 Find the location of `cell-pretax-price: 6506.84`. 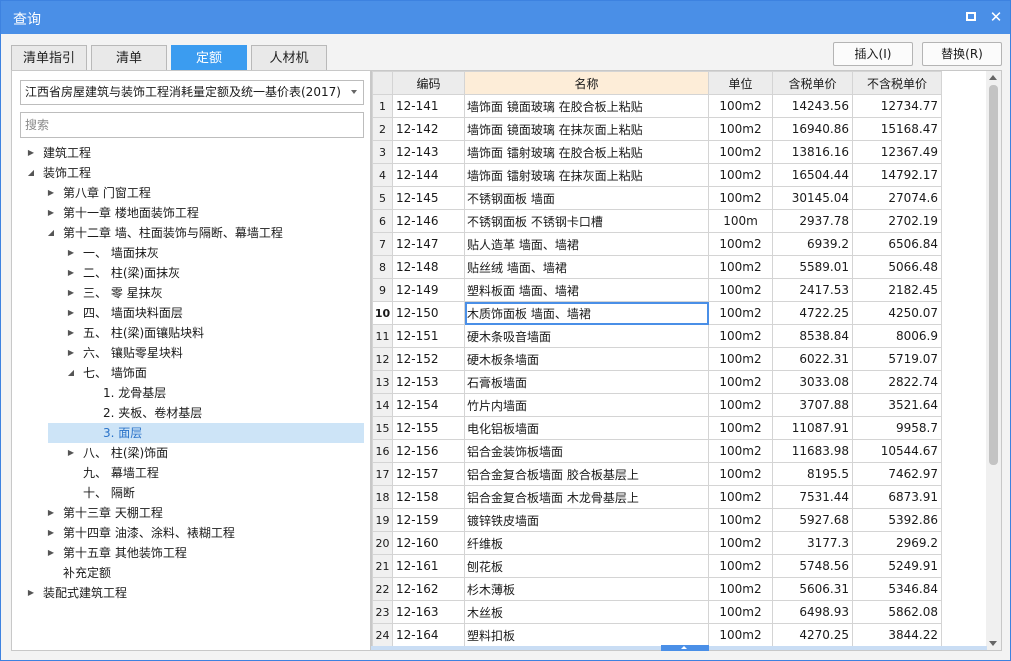

cell-pretax-price: 6506.84 is located at coordinates (897, 244).